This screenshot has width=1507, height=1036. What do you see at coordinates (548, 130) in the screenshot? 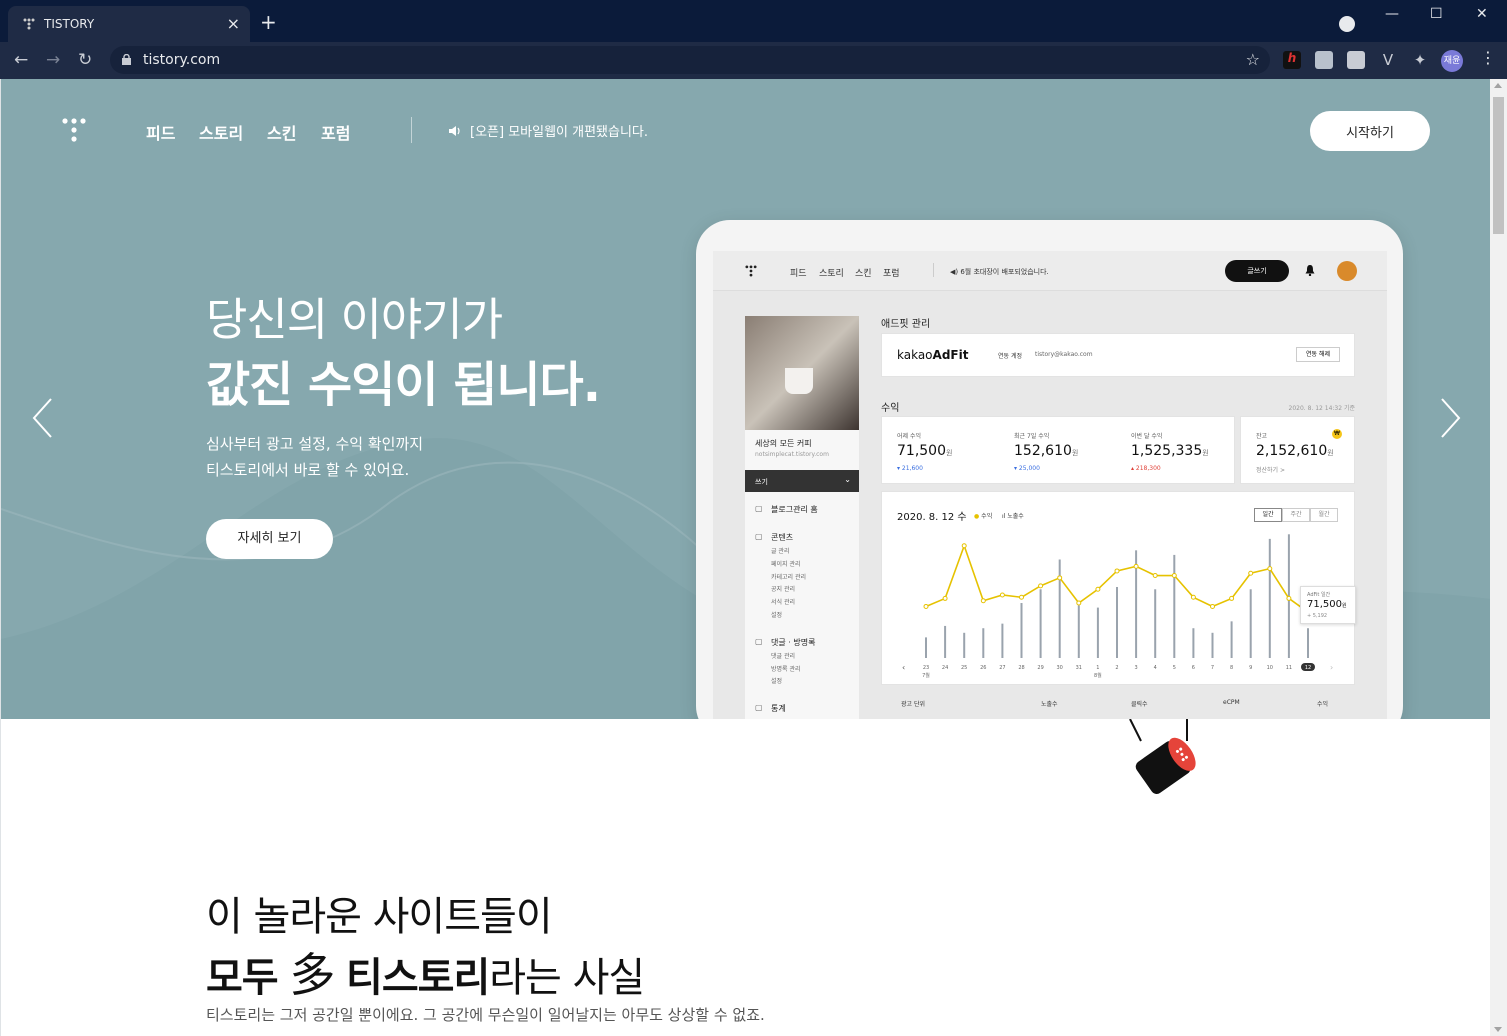
I see `notice-link: [오픈] 모바일웹이 개편됐습니다.` at bounding box center [548, 130].